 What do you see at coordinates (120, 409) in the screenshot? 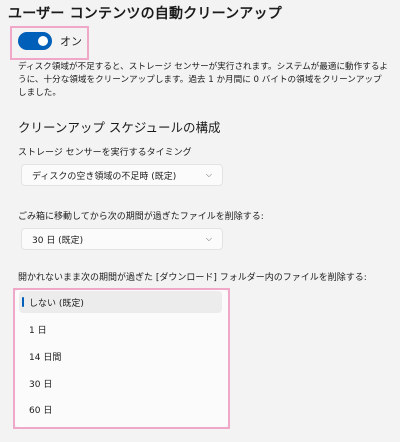
I see `downloads-option-60-days: 60 日` at bounding box center [120, 409].